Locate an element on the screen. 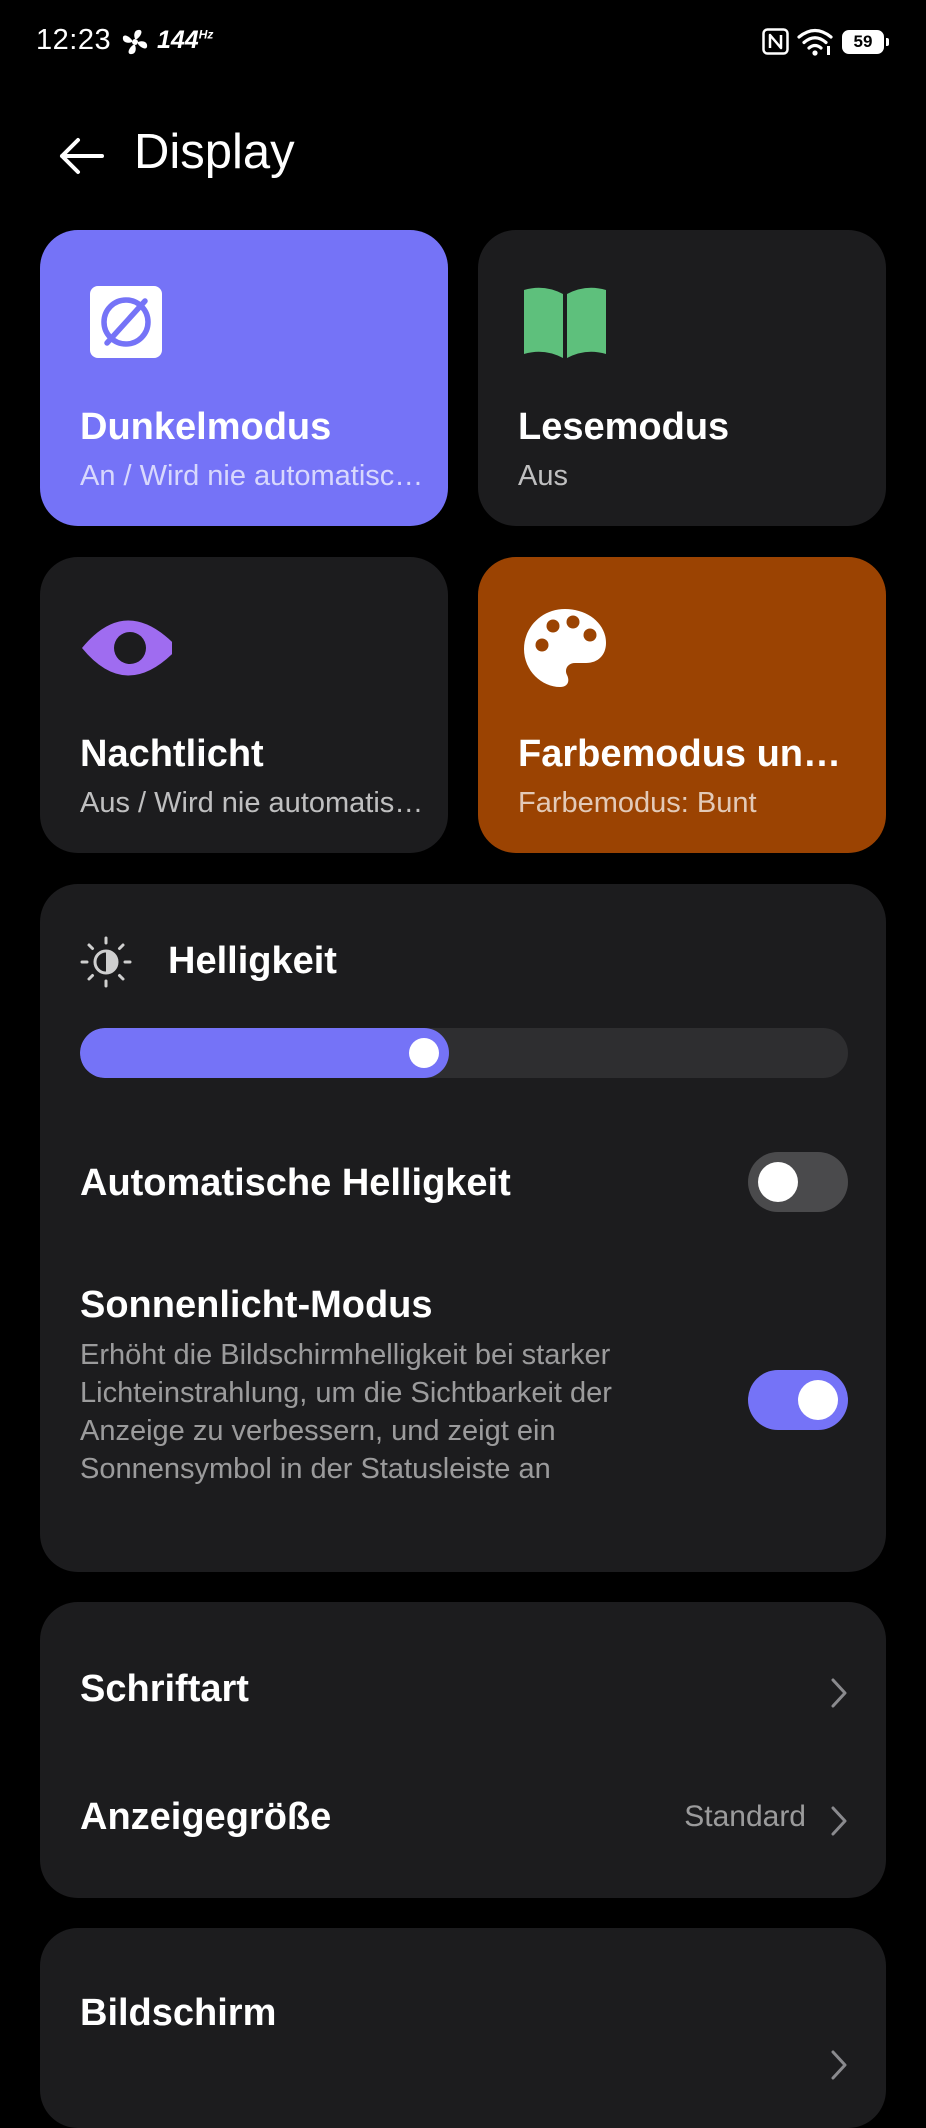 The image size is (926, 2128). font-settings-card: Schriftart Anzeigegröße Standard is located at coordinates (463, 1750).